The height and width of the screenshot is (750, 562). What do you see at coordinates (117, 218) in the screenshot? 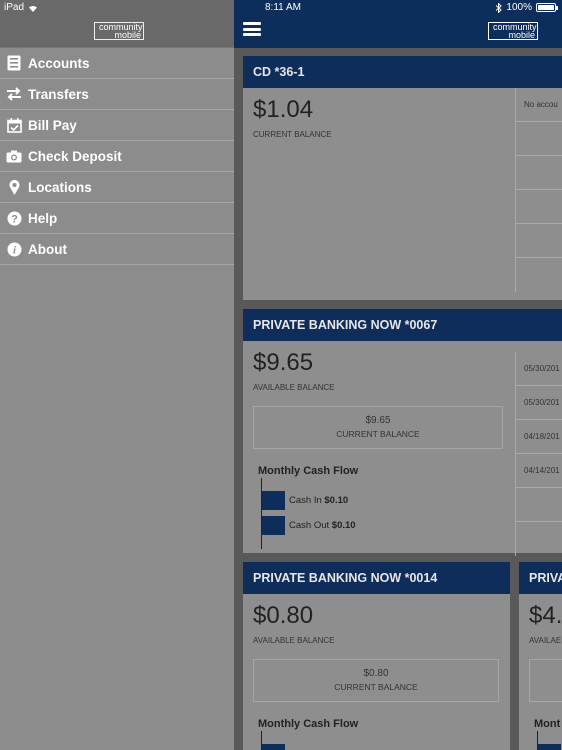
I see `sidebar-item-help: ? Help` at bounding box center [117, 218].